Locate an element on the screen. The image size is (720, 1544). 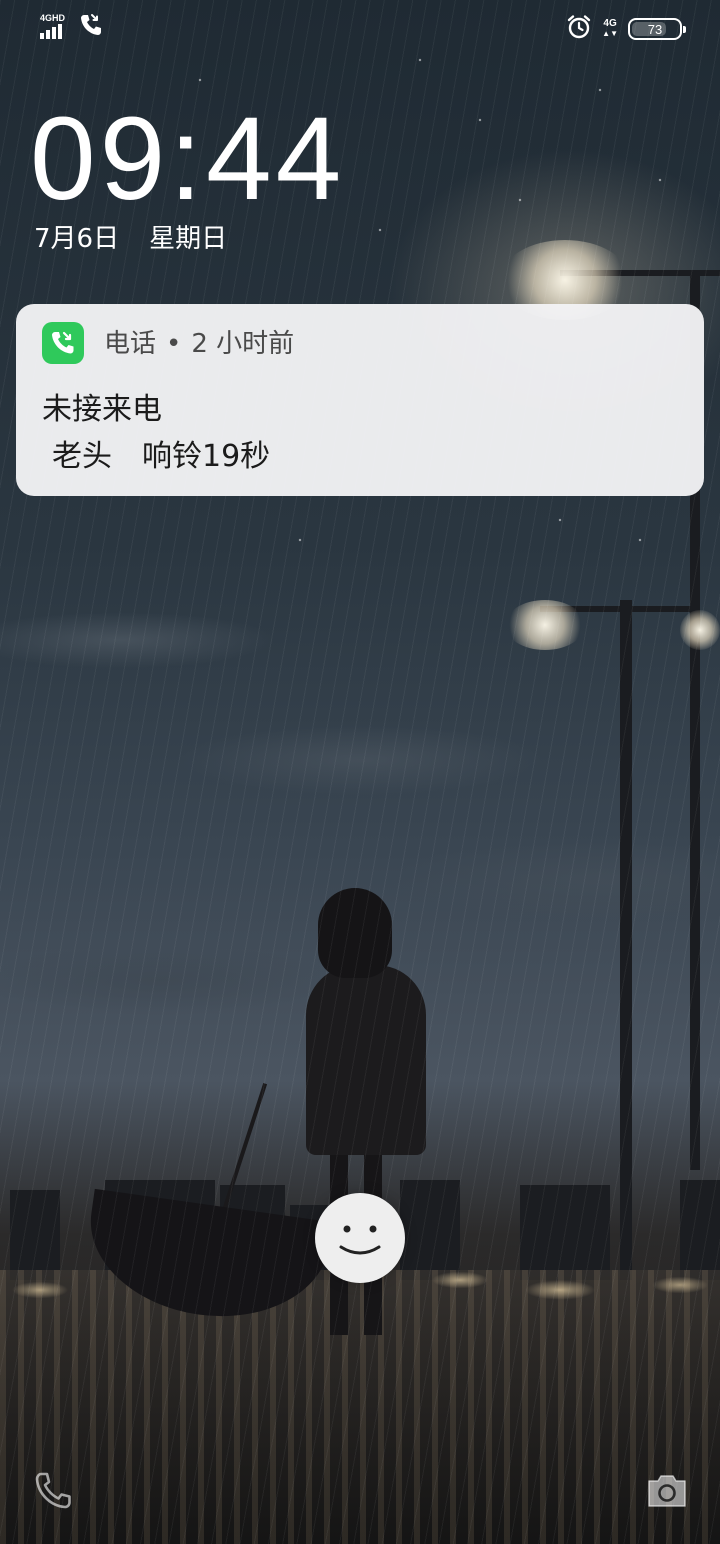
lock-screen-date: 7月6日 is located at coordinates (77, 239).